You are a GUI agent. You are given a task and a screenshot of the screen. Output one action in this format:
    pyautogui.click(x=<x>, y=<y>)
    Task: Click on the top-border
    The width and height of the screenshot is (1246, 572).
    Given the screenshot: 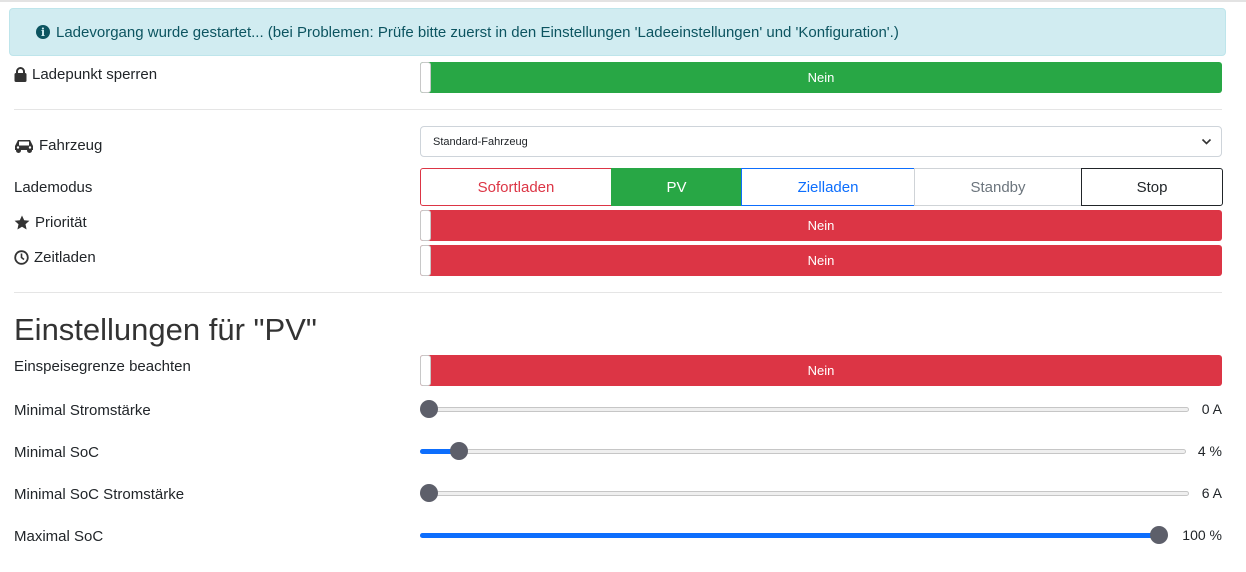 What is the action you would take?
    pyautogui.click(x=623, y=1)
    